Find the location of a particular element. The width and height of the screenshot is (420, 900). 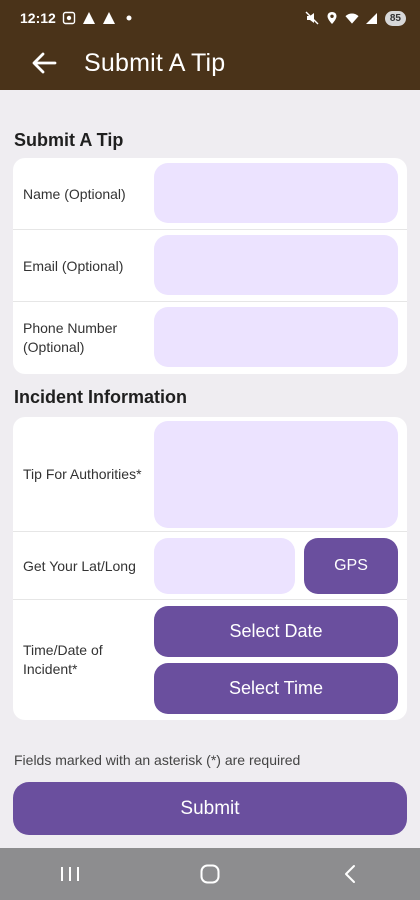

tip-label: Tip For Authorities* is located at coordinates (82, 474).